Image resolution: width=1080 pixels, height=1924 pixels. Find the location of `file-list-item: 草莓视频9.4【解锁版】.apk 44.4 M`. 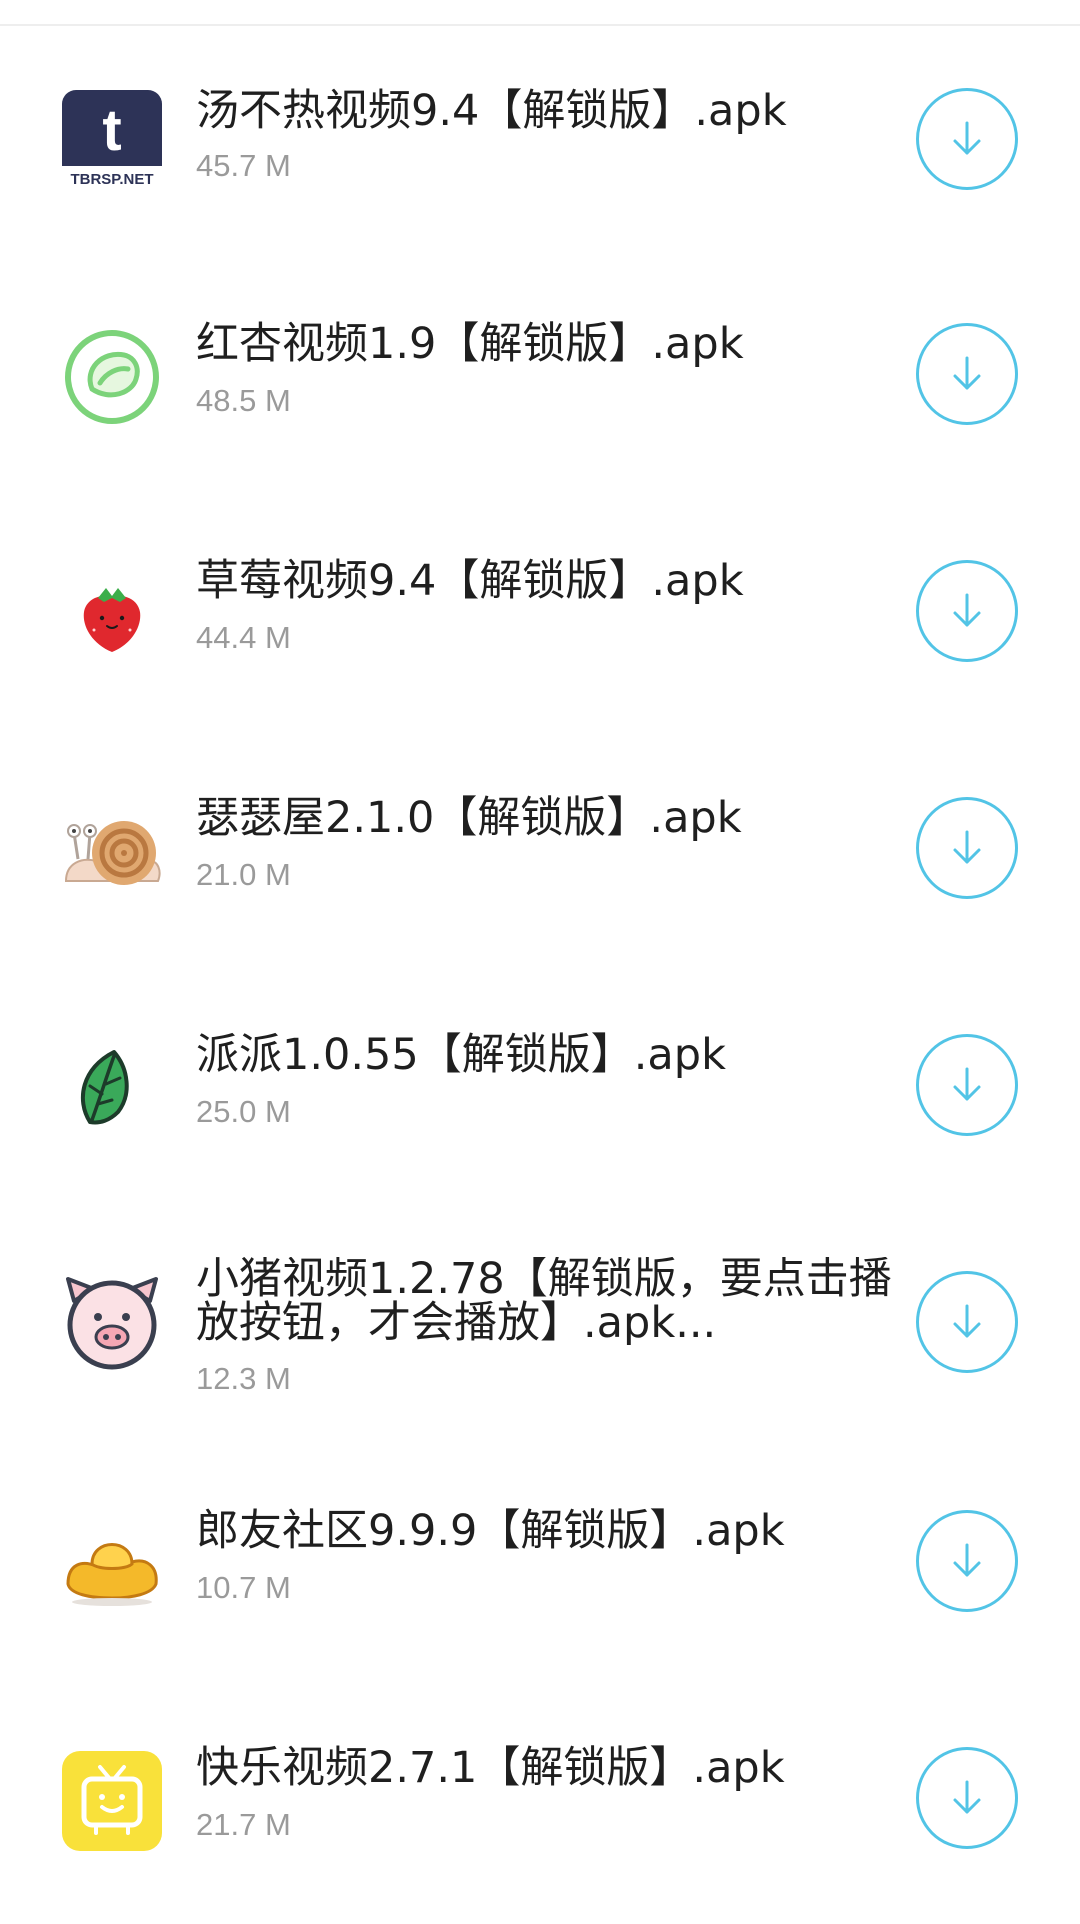

file-list-item: 草莓视频9.4【解锁版】.apk 44.4 M is located at coordinates (540, 618).